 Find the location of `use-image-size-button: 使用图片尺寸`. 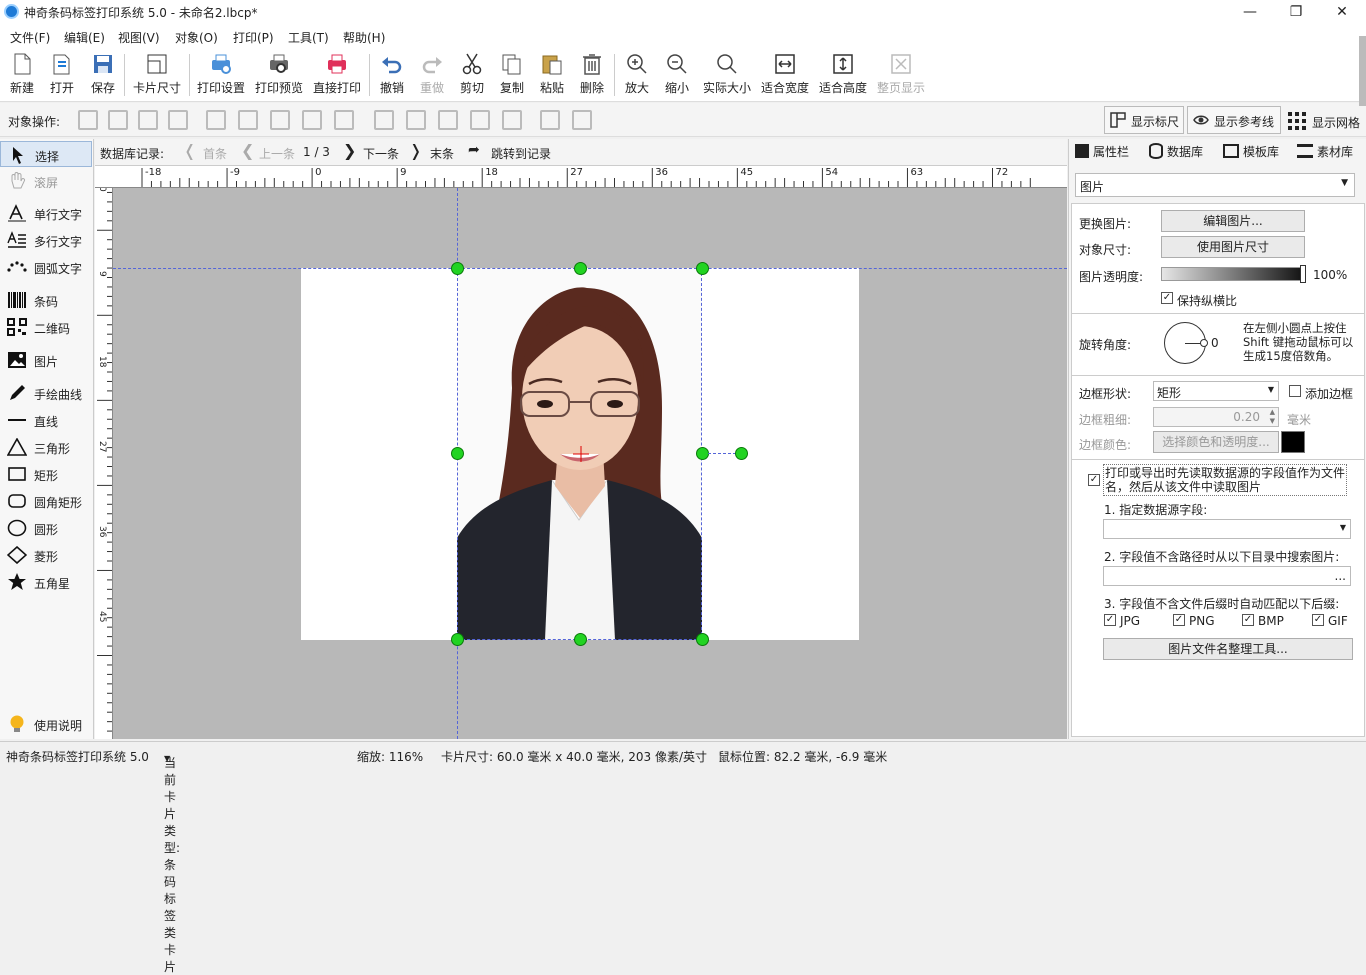

use-image-size-button: 使用图片尺寸 is located at coordinates (1233, 247).